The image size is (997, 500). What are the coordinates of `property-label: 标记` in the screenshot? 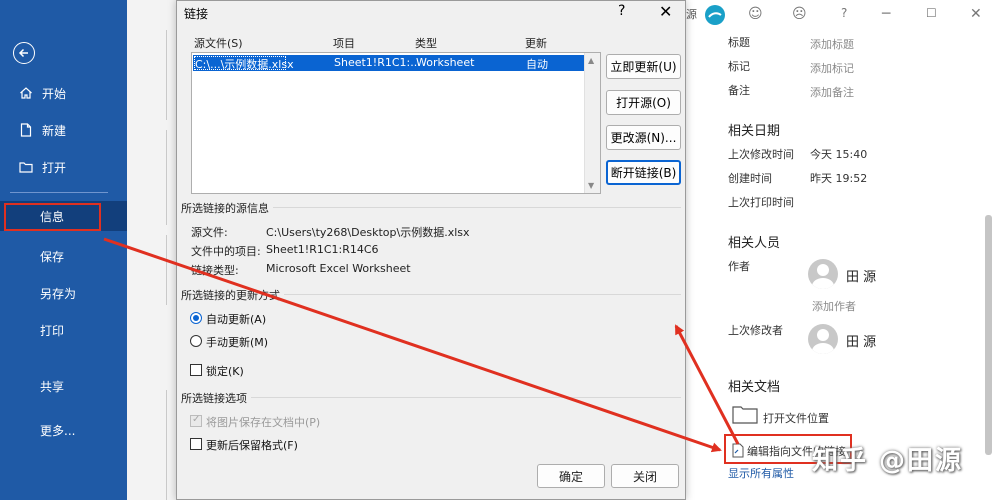 It's located at (739, 66).